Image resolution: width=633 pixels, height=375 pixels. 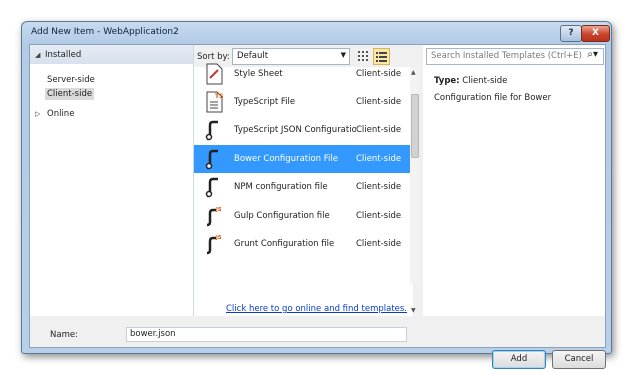 I want to click on scroll-up-icon: ▲, so click(x=413, y=72).